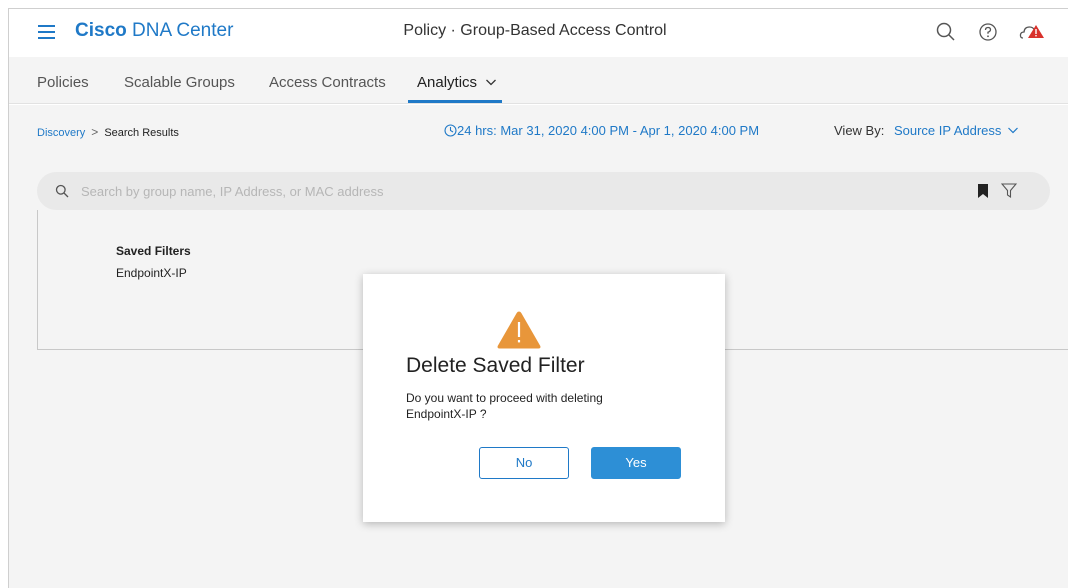 The width and height of the screenshot is (1068, 588). What do you see at coordinates (983, 191) in the screenshot?
I see `bookmark-icon` at bounding box center [983, 191].